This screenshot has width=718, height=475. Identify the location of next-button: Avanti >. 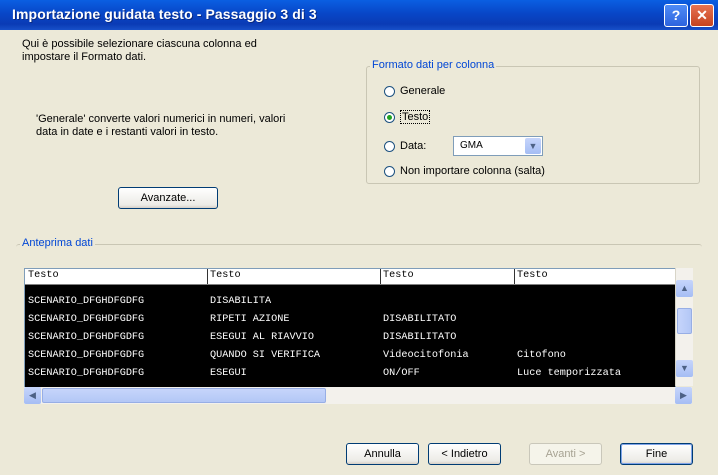
(565, 454).